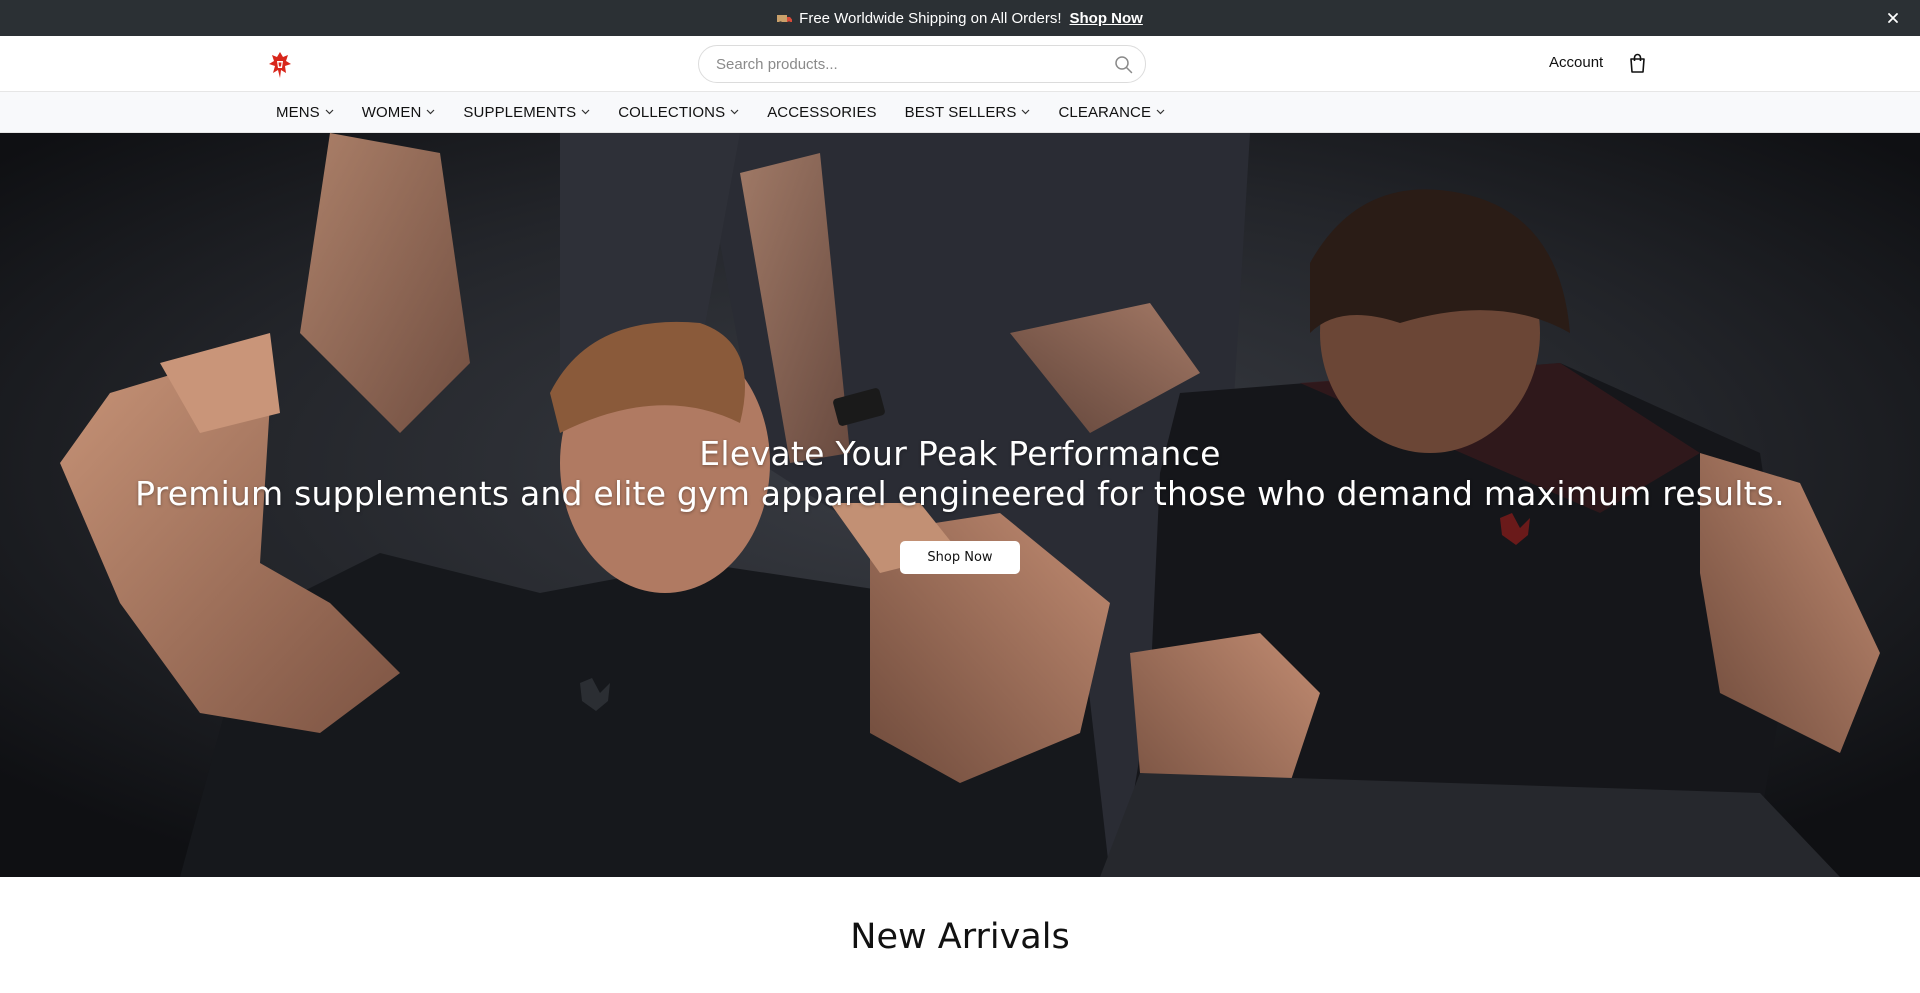 Image resolution: width=1920 pixels, height=993 pixels. I want to click on hero-shop-now-button: Shop Now, so click(960, 557).